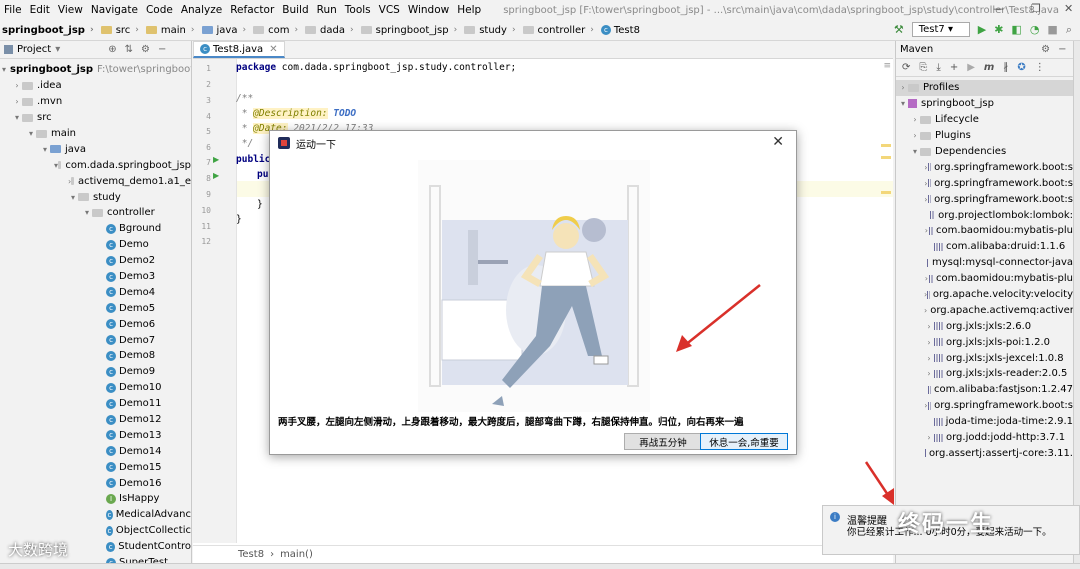 The image size is (1080, 569). Describe the element at coordinates (835, 517) in the screenshot. I see `info-icon: i` at that location.